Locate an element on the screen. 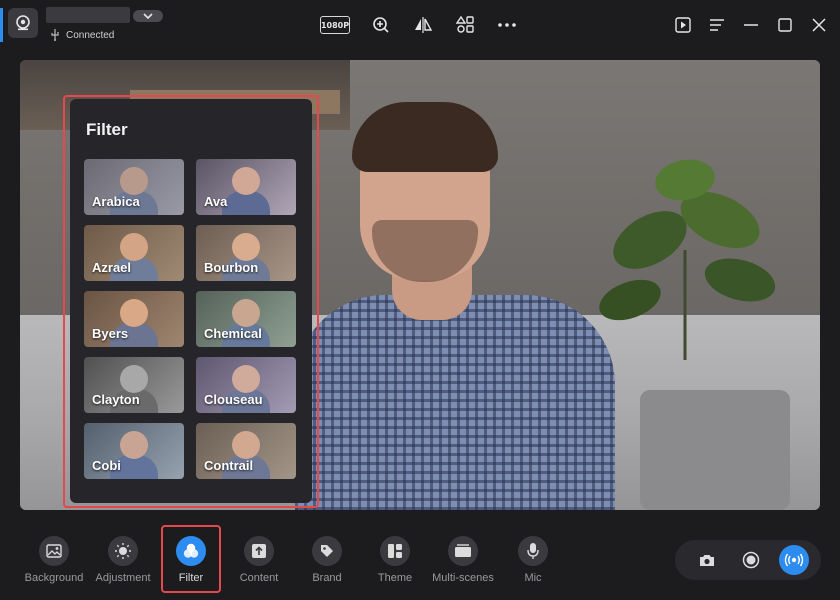 The height and width of the screenshot is (600, 840). theme-icon is located at coordinates (395, 551).